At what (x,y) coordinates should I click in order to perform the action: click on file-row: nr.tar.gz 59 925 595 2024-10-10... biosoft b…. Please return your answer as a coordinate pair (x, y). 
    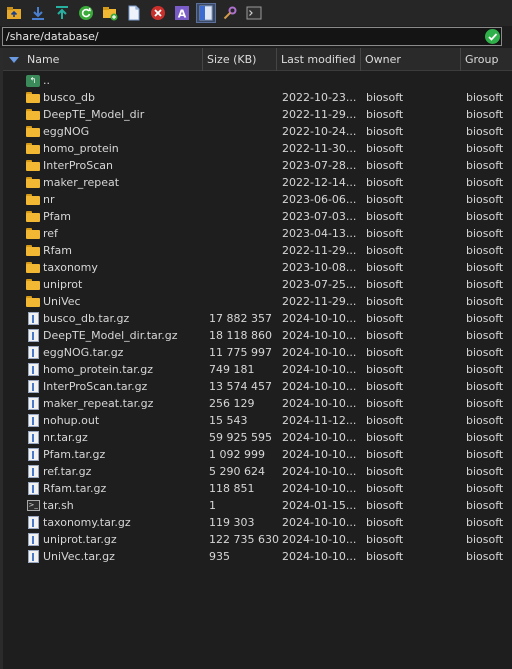
    Looking at the image, I should click on (257, 437).